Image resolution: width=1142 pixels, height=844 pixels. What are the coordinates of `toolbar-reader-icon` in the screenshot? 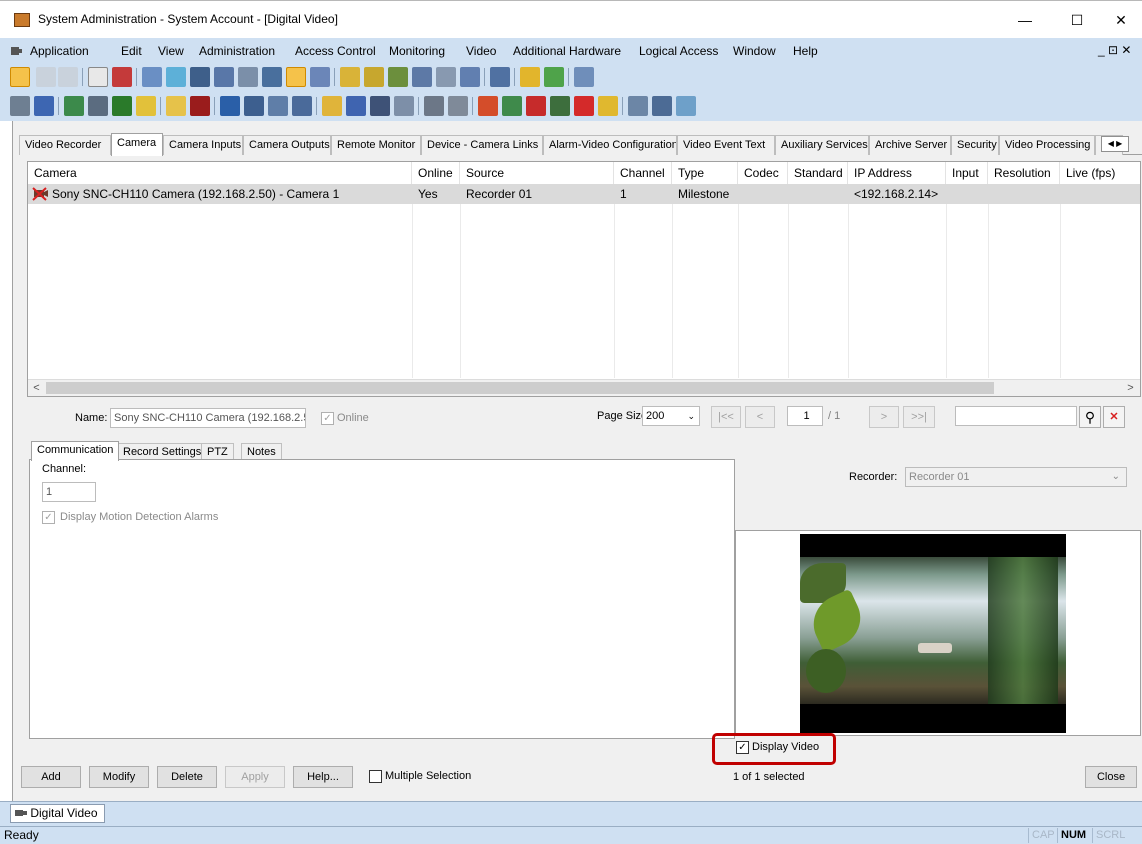 It's located at (98, 106).